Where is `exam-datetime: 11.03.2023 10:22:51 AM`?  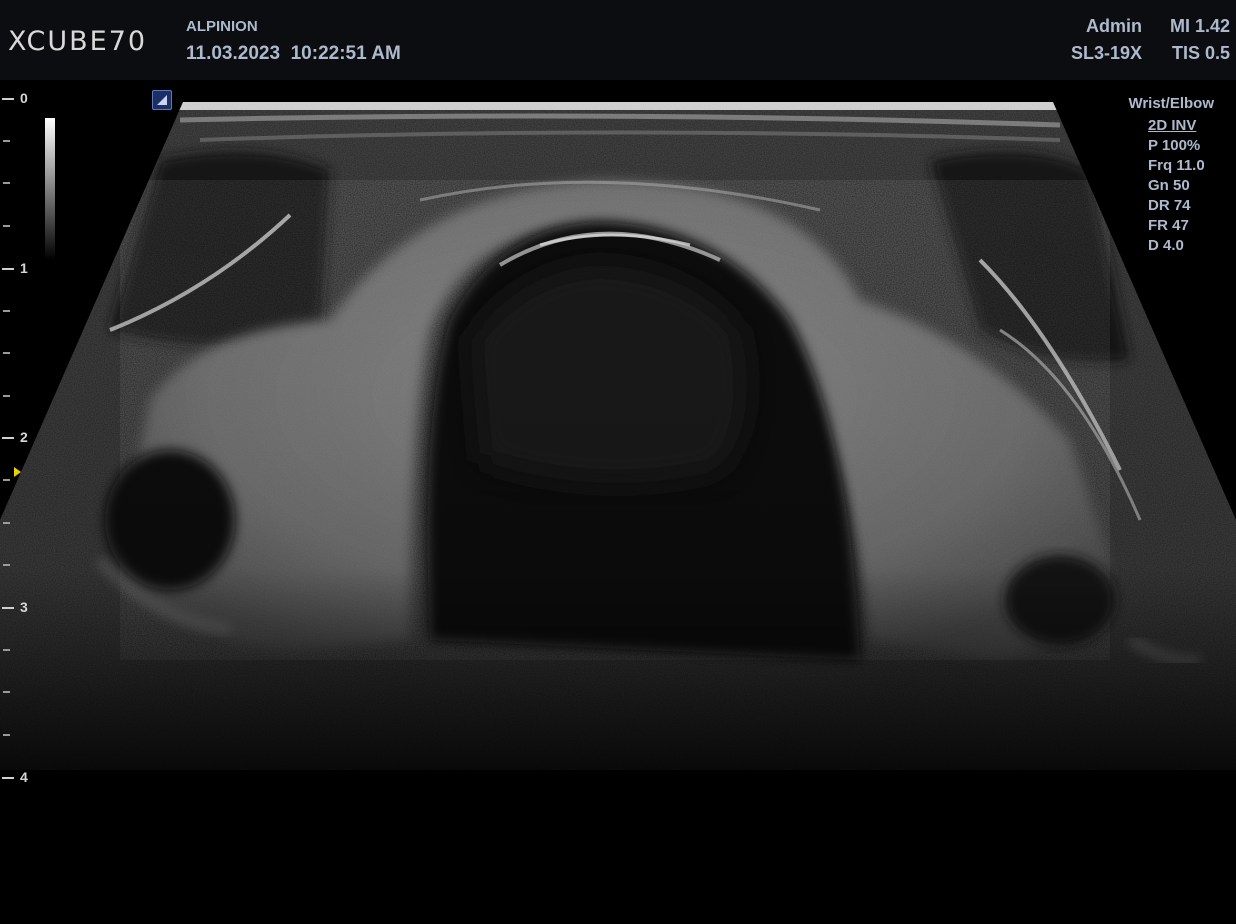
exam-datetime: 11.03.2023 10:22:51 AM is located at coordinates (293, 53).